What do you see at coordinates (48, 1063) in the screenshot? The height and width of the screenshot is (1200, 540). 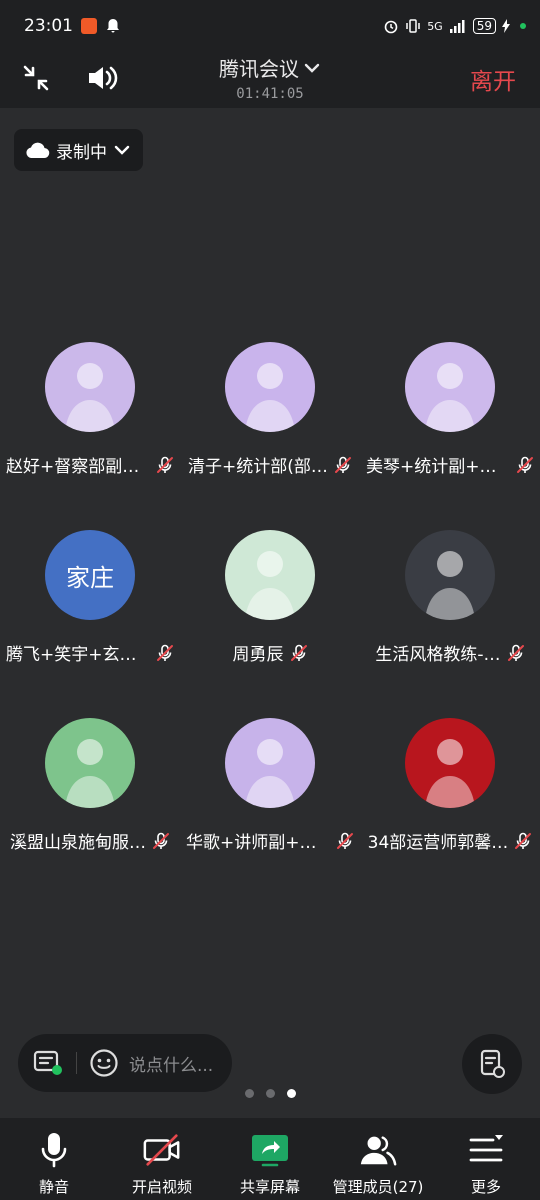 I see `chat-list-icon` at bounding box center [48, 1063].